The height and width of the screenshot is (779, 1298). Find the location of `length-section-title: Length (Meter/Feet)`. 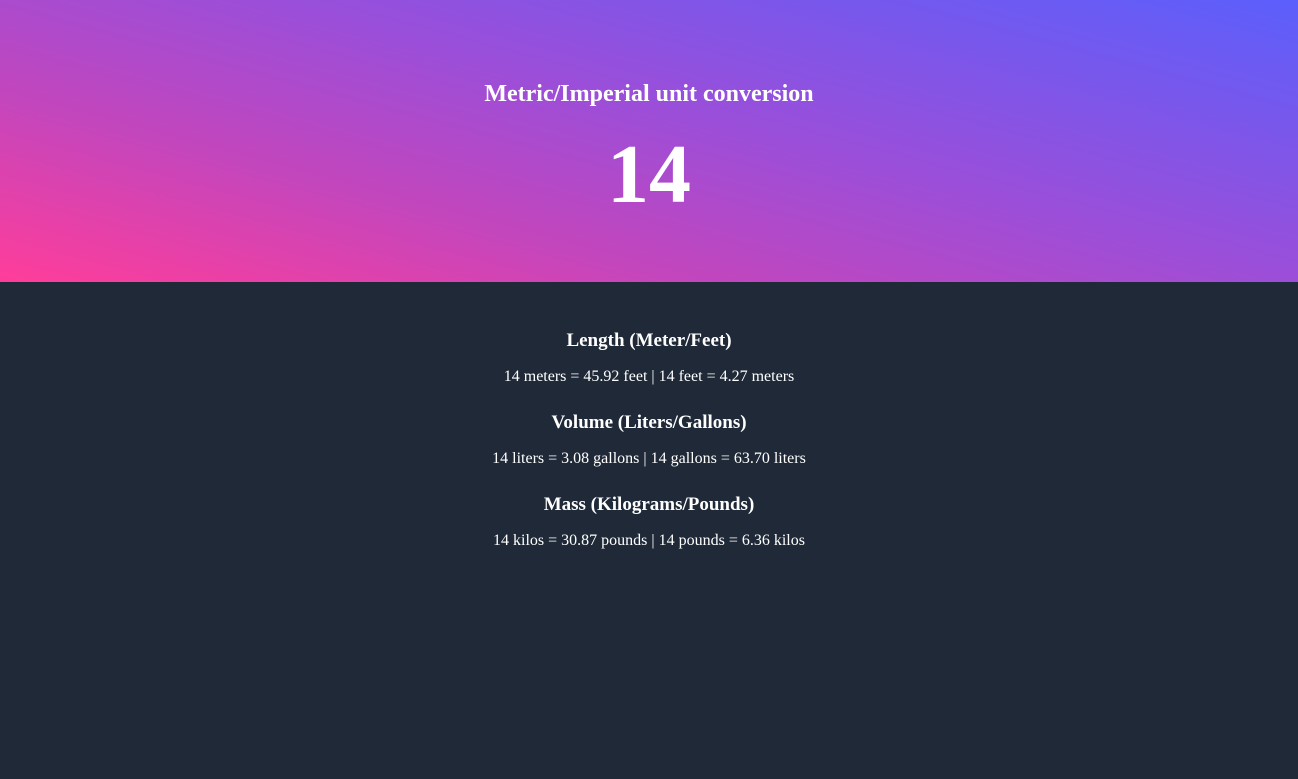

length-section-title: Length (Meter/Feet) is located at coordinates (649, 340).